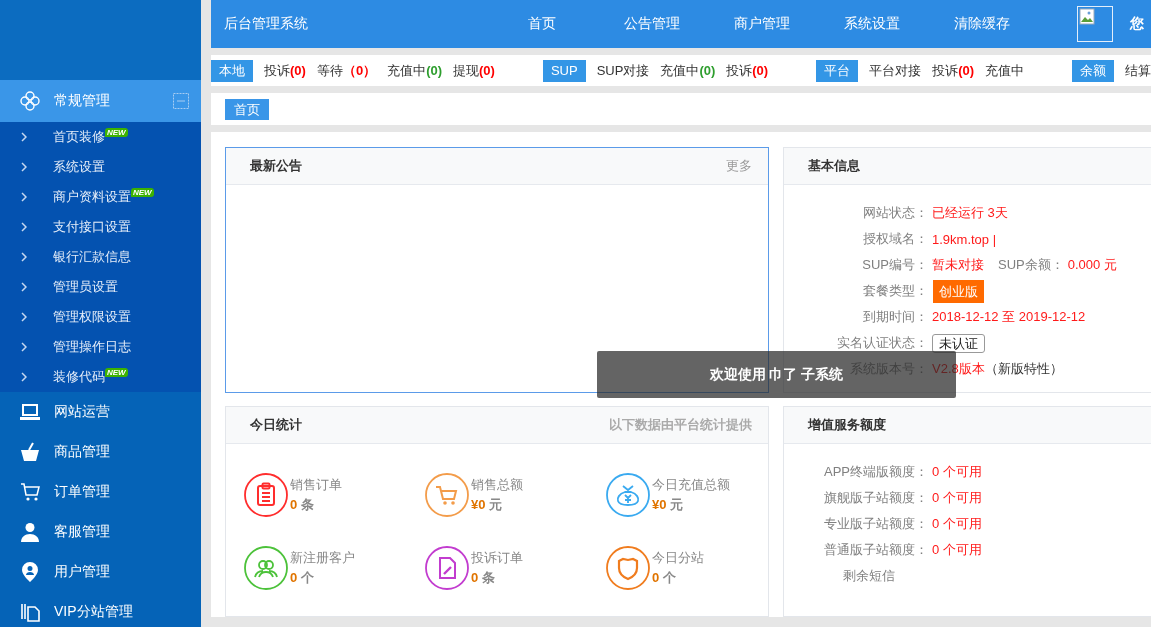  Describe the element at coordinates (564, 70) in the screenshot. I see `group-tag: SUP` at that location.